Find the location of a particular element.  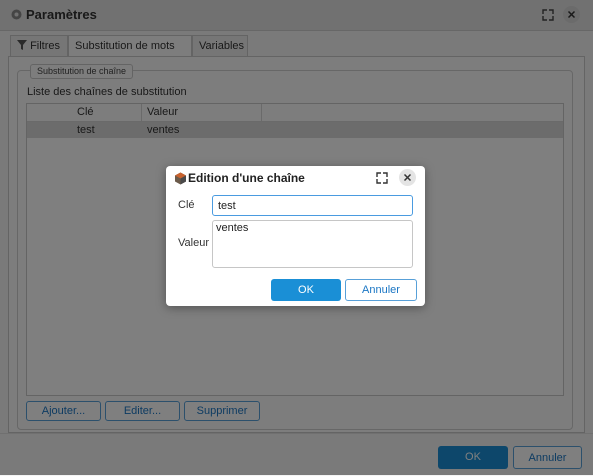

key-label: Clé is located at coordinates (186, 205).